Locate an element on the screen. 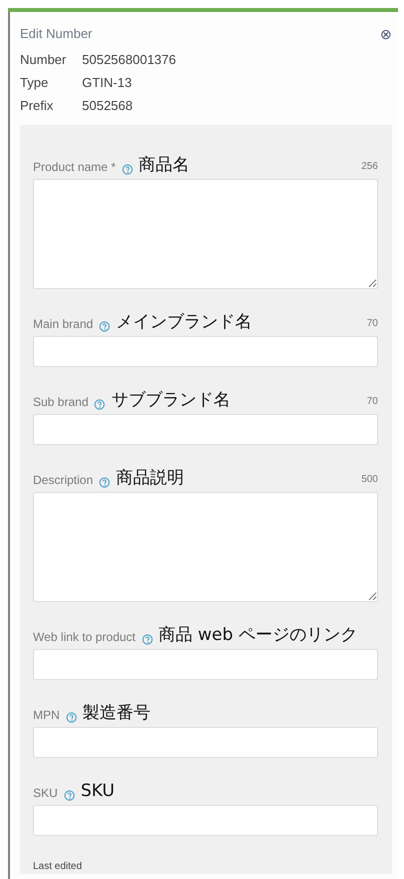  character-limit: 256 is located at coordinates (369, 167).